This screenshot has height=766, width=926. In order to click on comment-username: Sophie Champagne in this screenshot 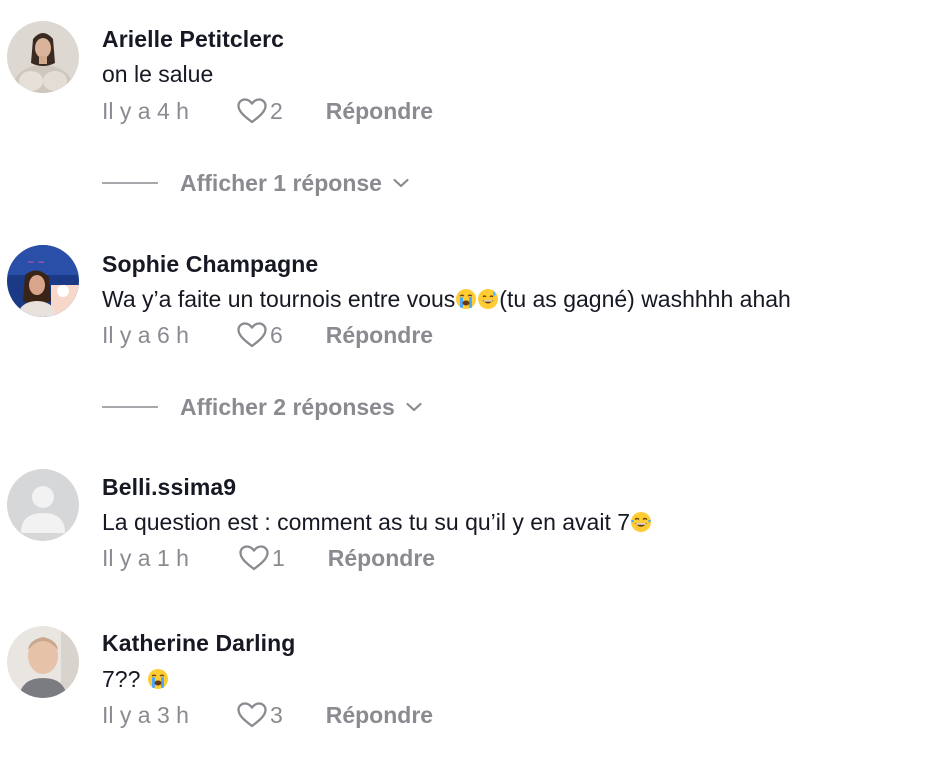, I will do `click(210, 264)`.